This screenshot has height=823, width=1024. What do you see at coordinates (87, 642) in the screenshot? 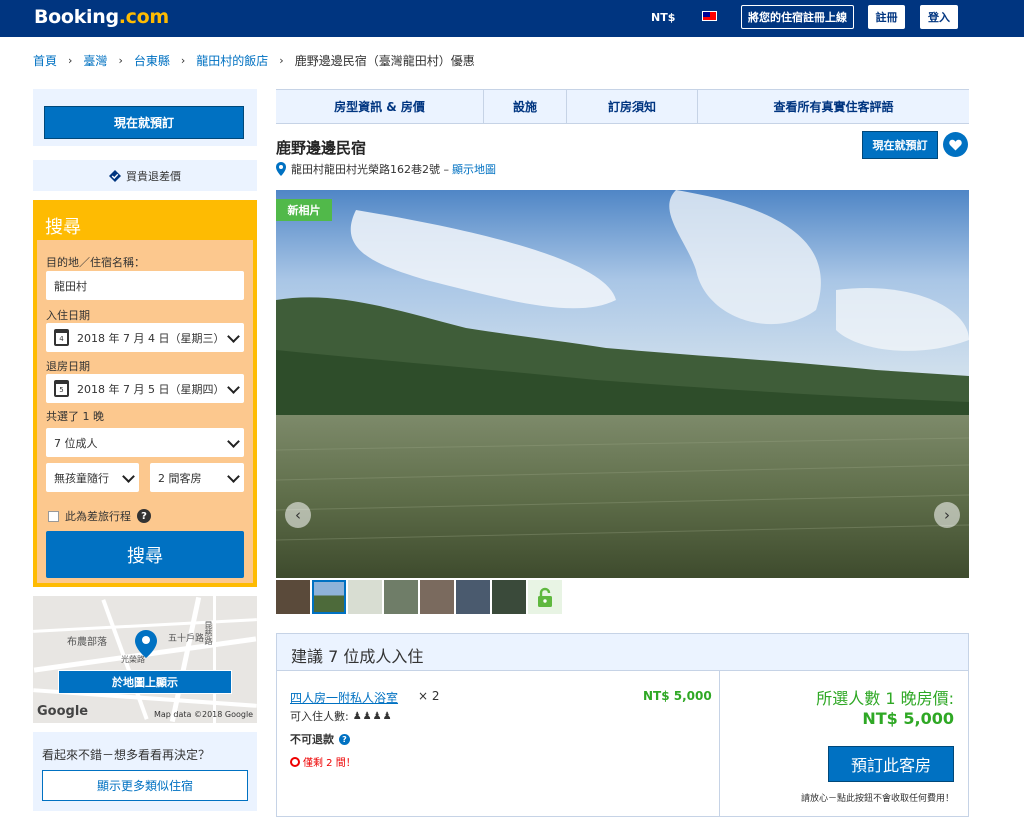
I see `map-label: 布農部落` at bounding box center [87, 642].